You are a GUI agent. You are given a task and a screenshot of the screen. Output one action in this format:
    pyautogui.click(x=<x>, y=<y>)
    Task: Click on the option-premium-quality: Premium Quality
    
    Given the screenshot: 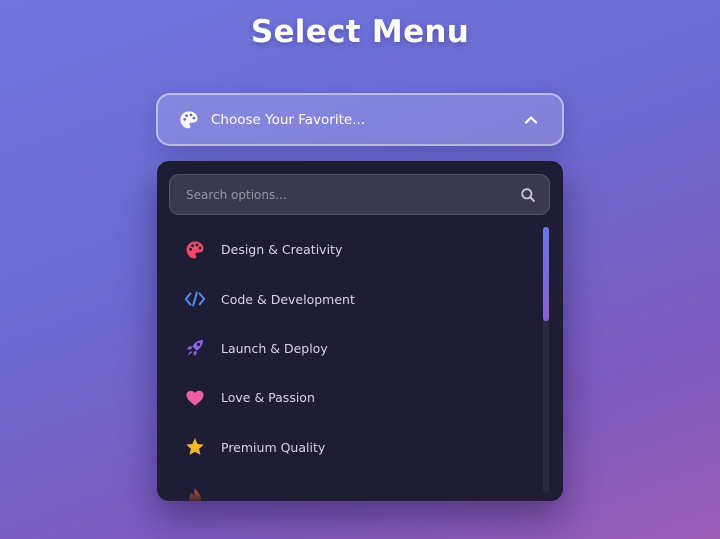 What is the action you would take?
    pyautogui.click(x=349, y=447)
    